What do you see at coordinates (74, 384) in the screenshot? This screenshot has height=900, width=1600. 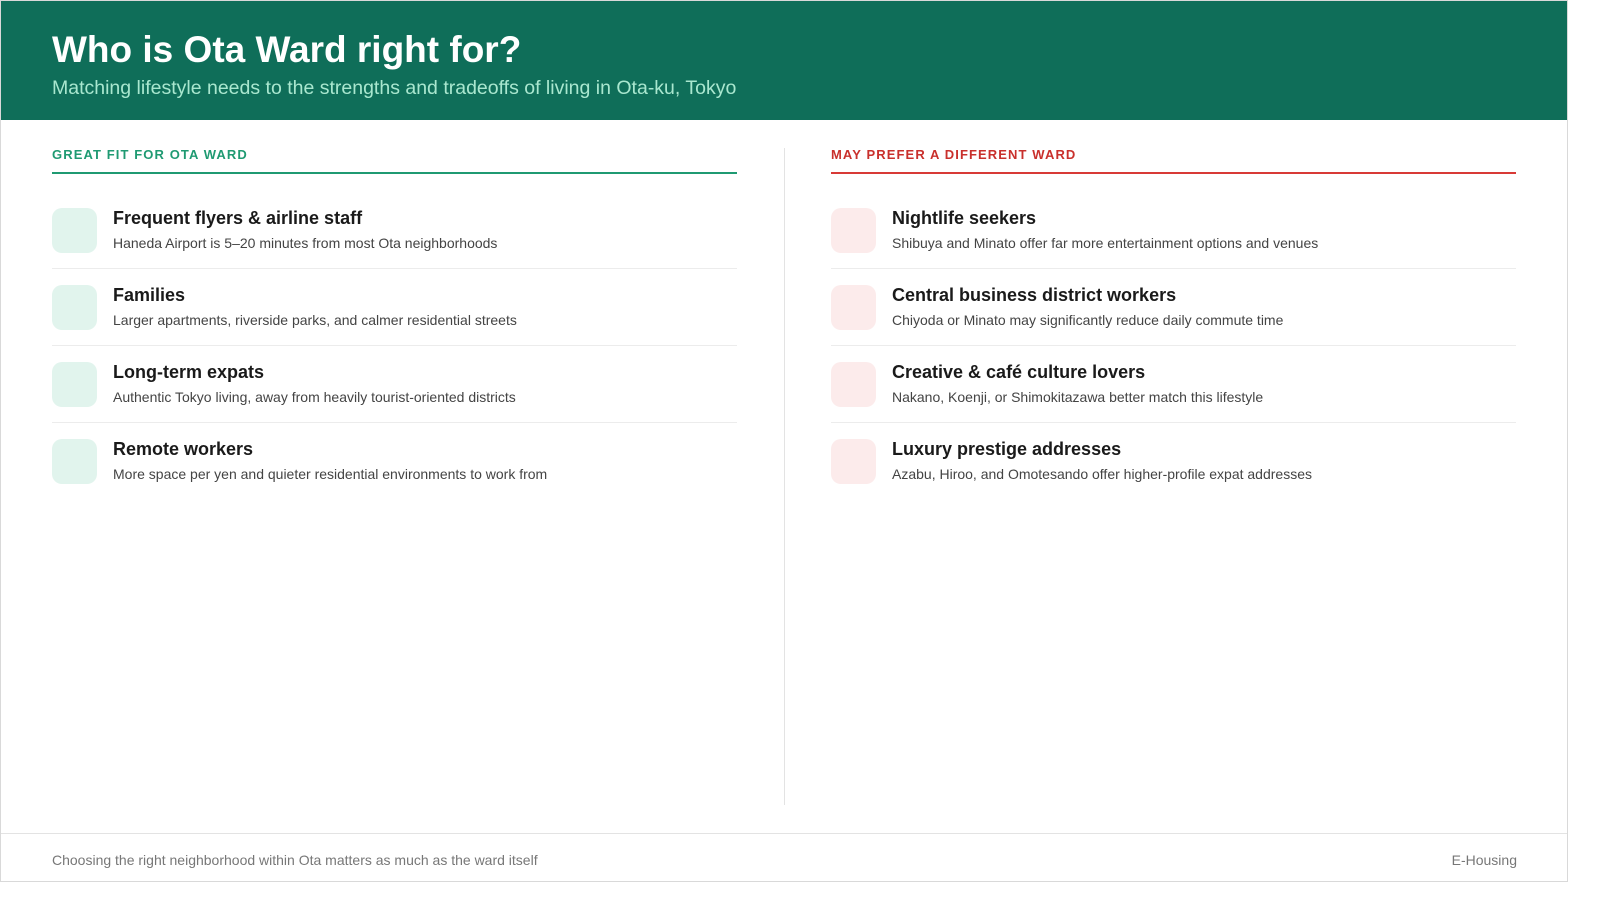 I see `globe-icon` at bounding box center [74, 384].